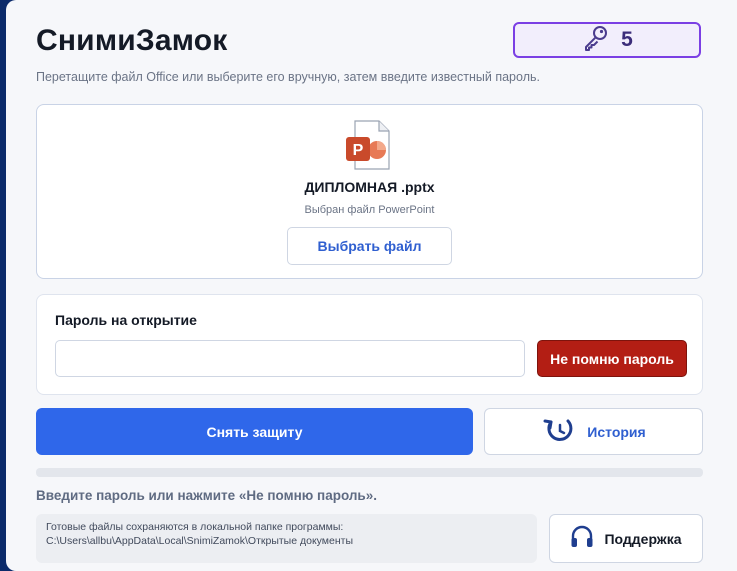 Image resolution: width=737 pixels, height=571 pixels. What do you see at coordinates (369, 246) in the screenshot?
I see `choose-file-button: Выбрать файл` at bounding box center [369, 246].